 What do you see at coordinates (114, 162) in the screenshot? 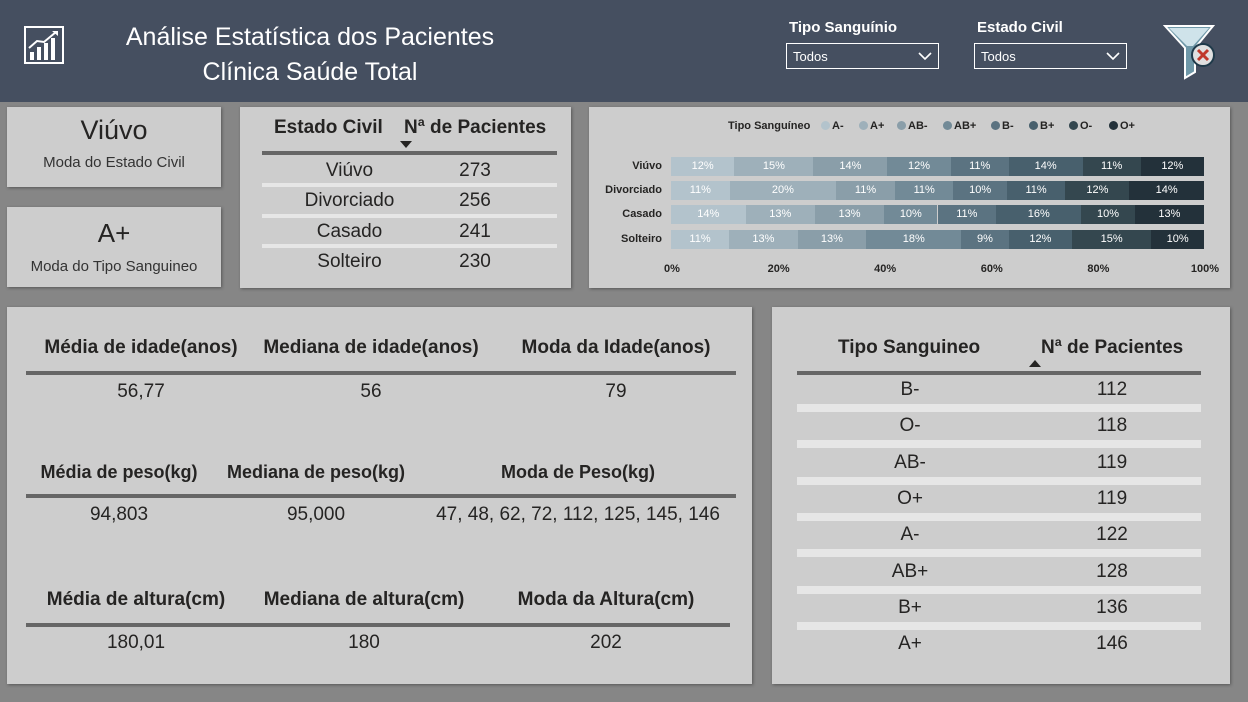
I see `civil-mode-label: Moda do Estado Civil` at bounding box center [114, 162].